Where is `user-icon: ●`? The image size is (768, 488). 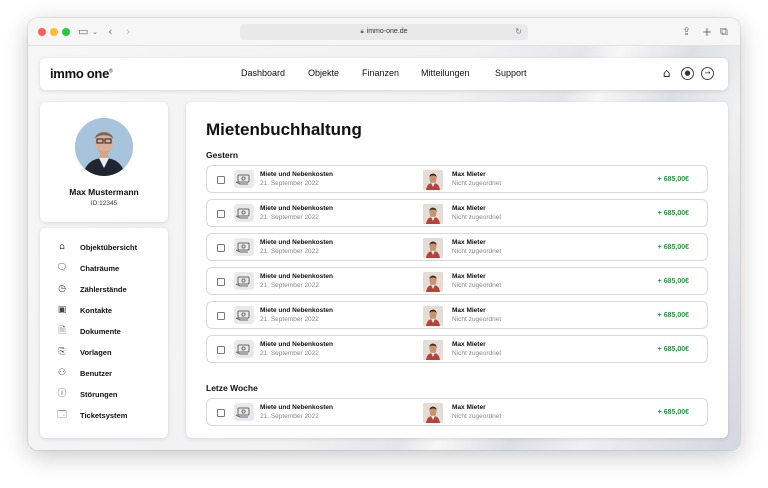 user-icon: ● is located at coordinates (687, 73).